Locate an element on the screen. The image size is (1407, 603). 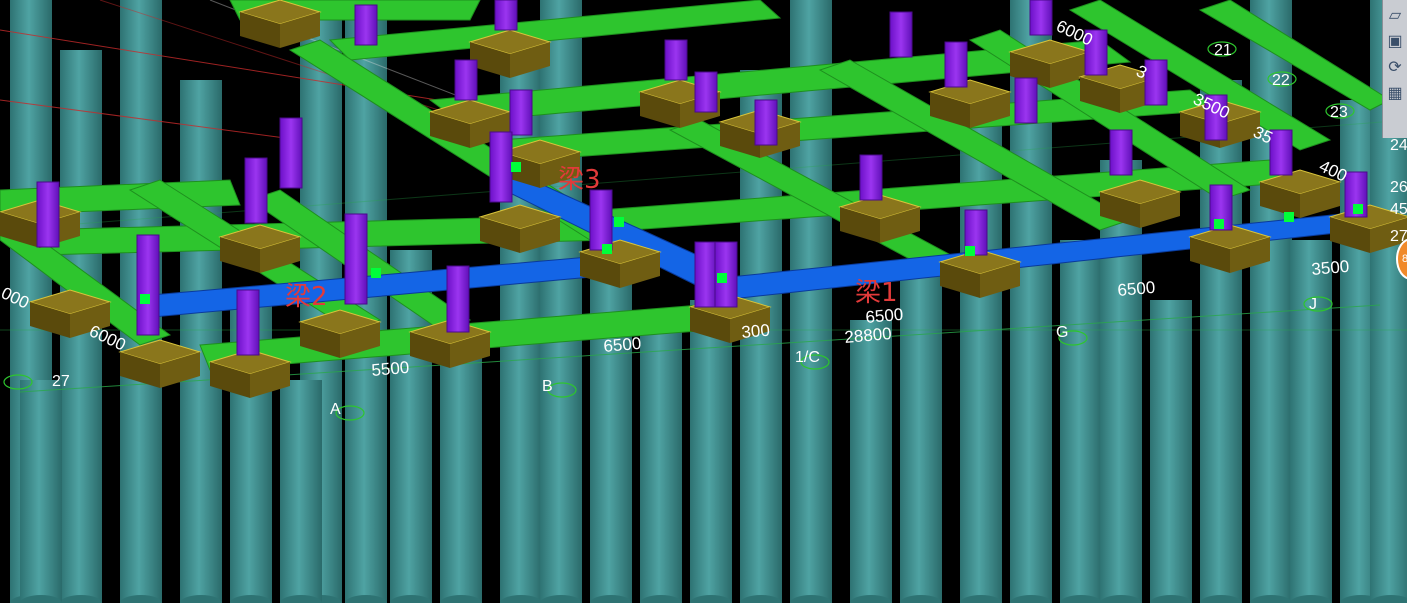
axis-label: 24 is located at coordinates (1398, 145).